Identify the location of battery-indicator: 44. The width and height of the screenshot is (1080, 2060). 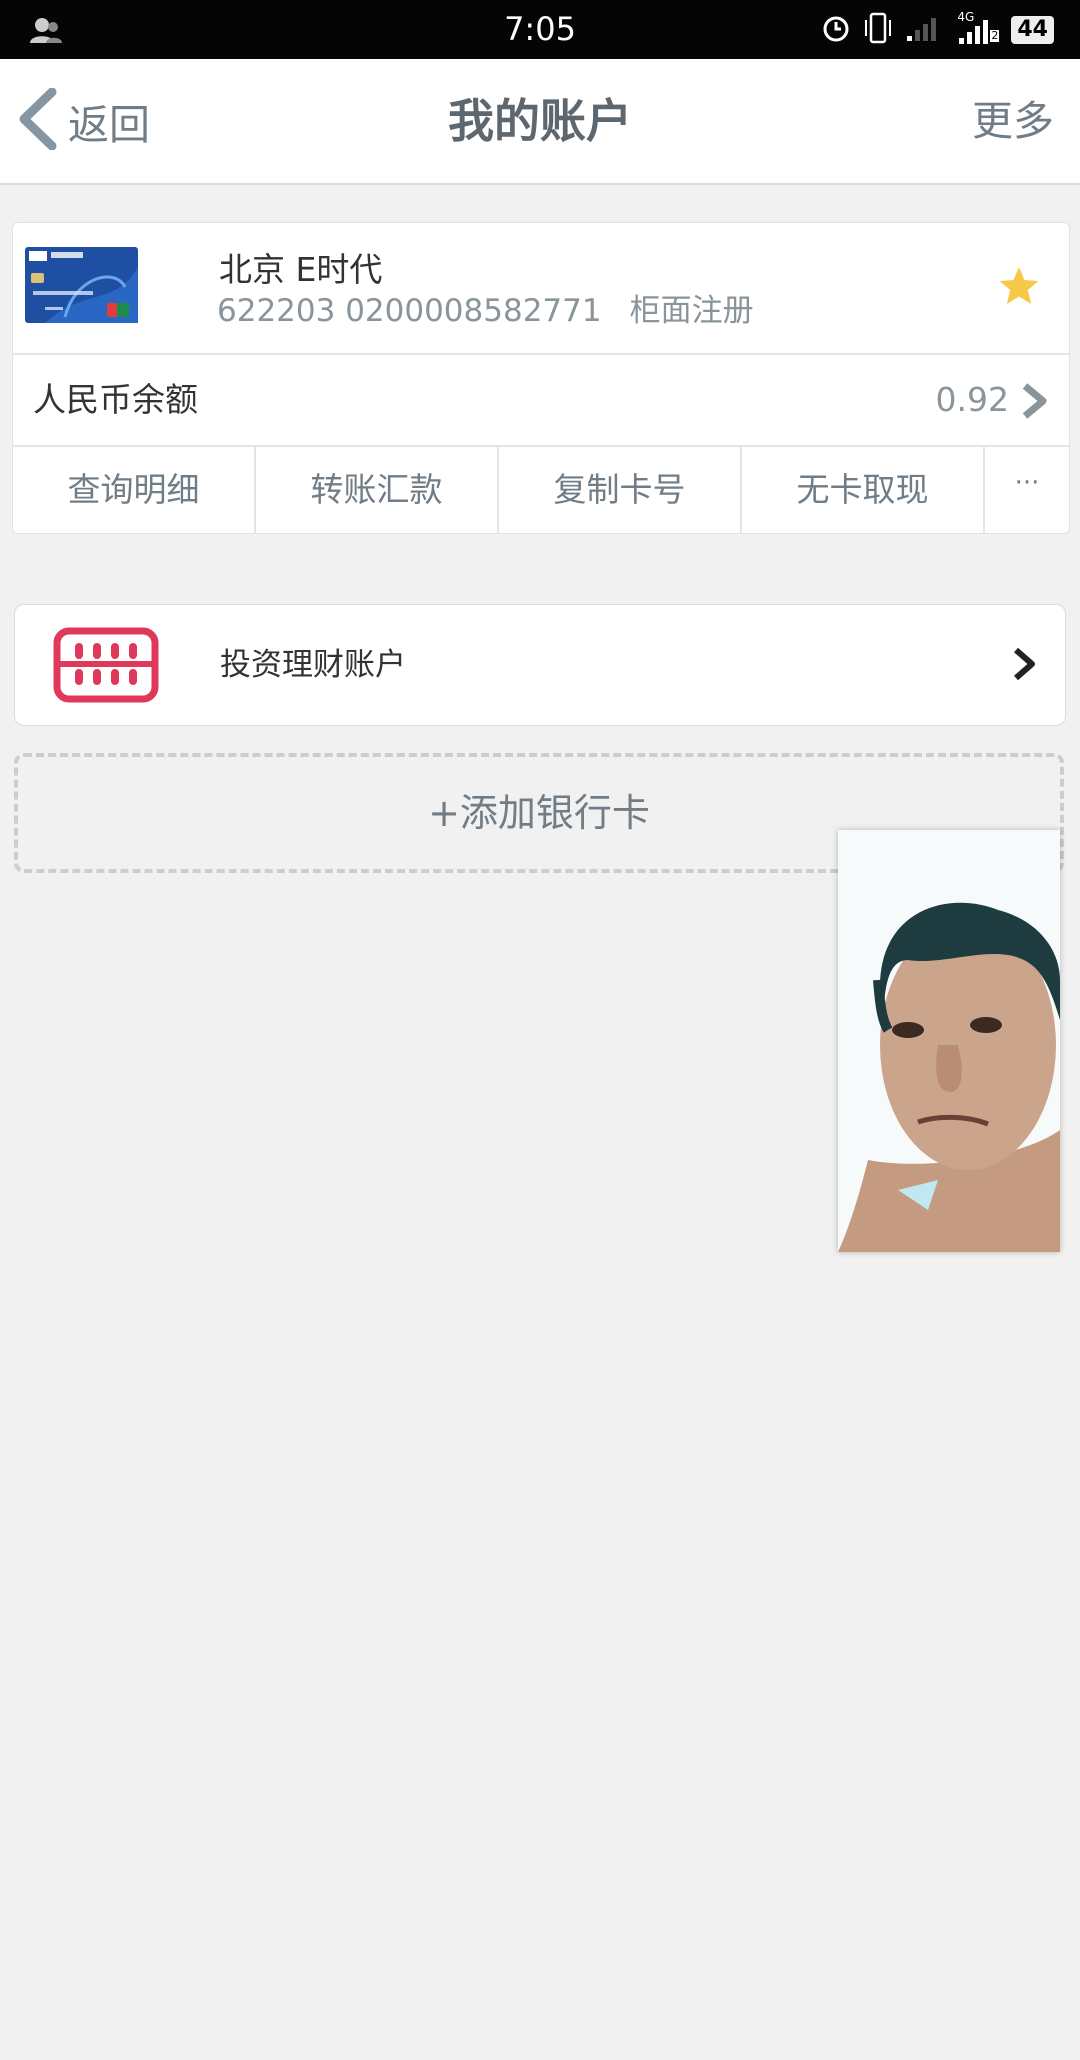
(1032, 30).